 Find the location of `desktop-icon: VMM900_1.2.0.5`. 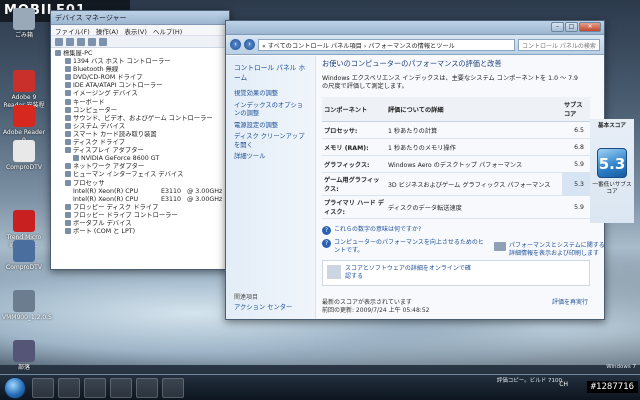

desktop-icon: VMM900_1.2.0.5 is located at coordinates (27, 306).